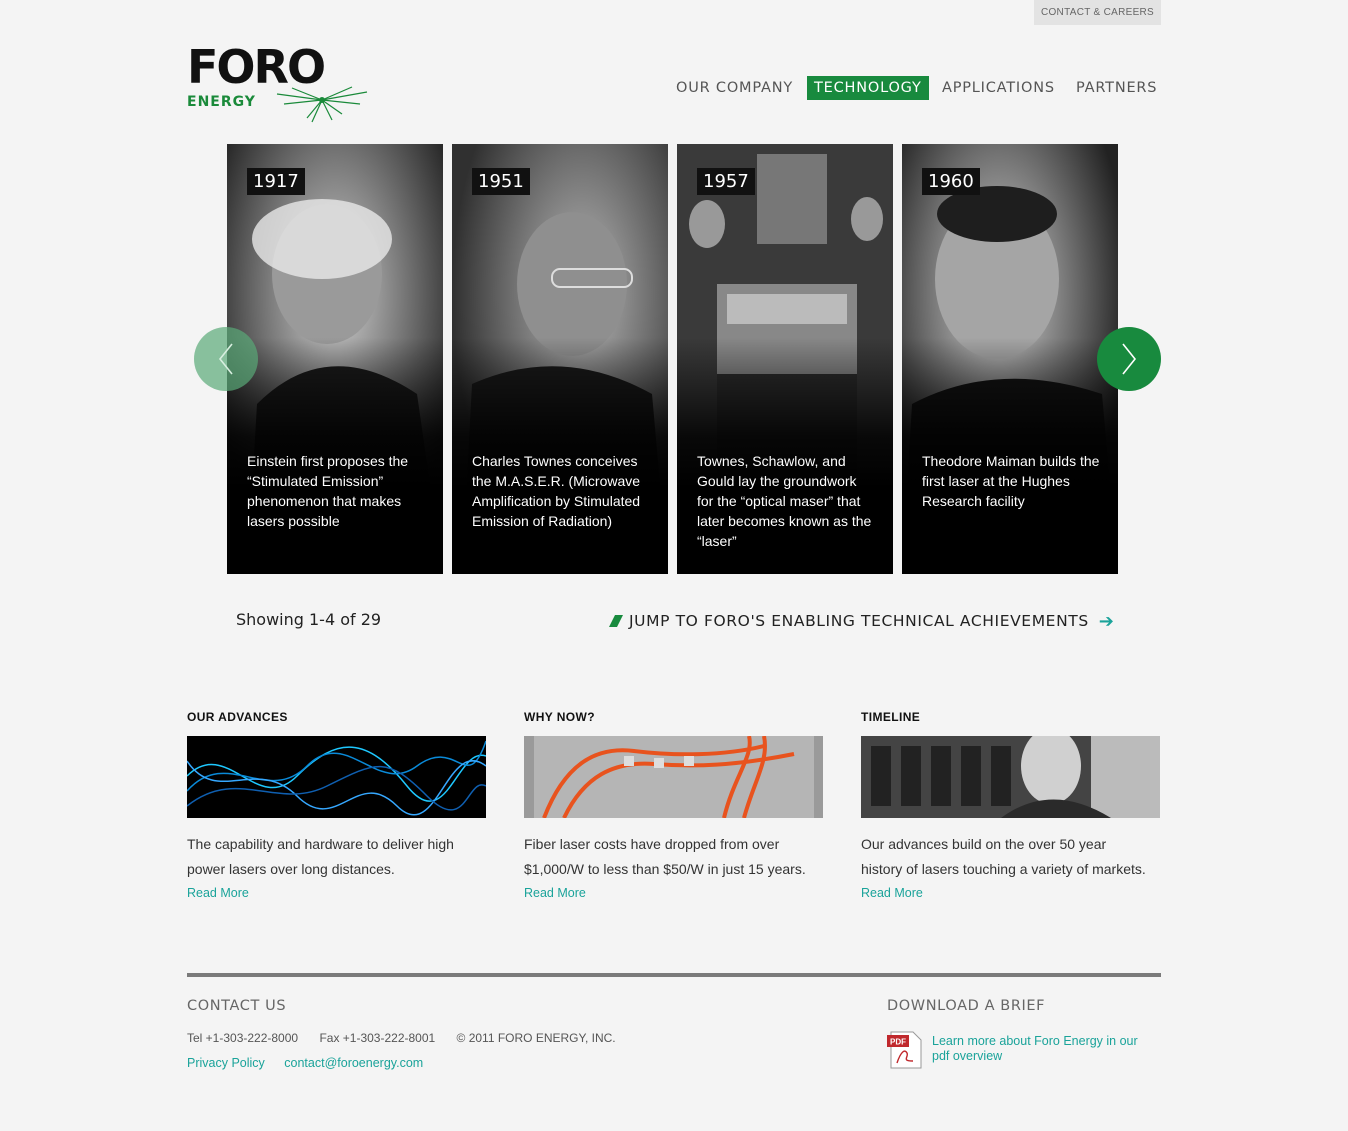 This screenshot has width=1348, height=1131. What do you see at coordinates (891, 717) in the screenshot?
I see `feature-title: TIMELINE` at bounding box center [891, 717].